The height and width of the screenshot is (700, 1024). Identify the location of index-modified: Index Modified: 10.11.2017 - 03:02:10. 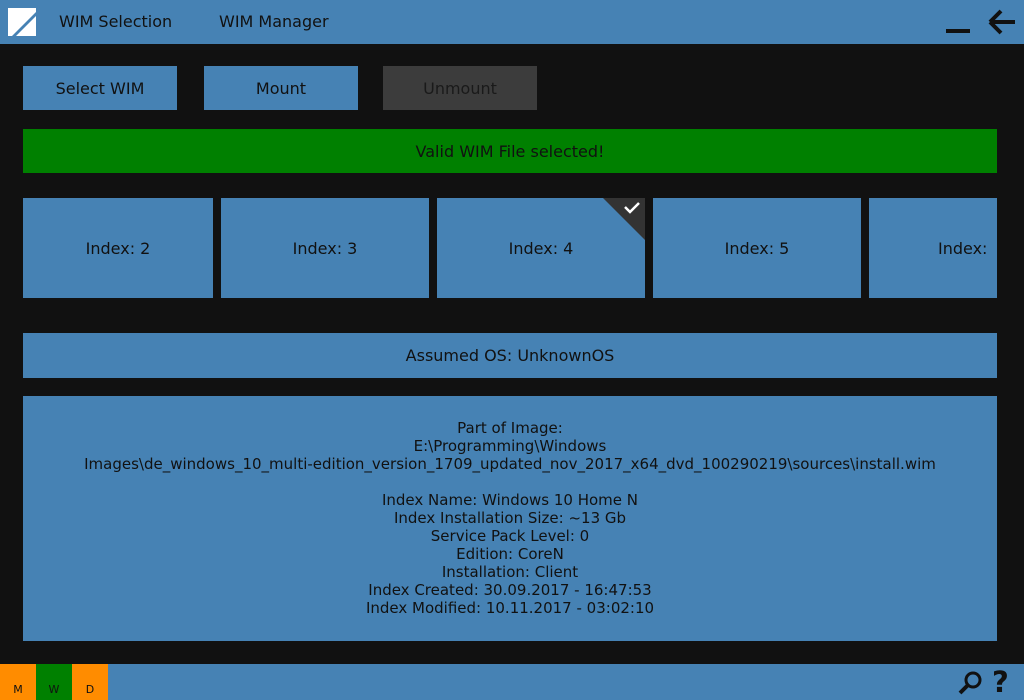
(510, 608).